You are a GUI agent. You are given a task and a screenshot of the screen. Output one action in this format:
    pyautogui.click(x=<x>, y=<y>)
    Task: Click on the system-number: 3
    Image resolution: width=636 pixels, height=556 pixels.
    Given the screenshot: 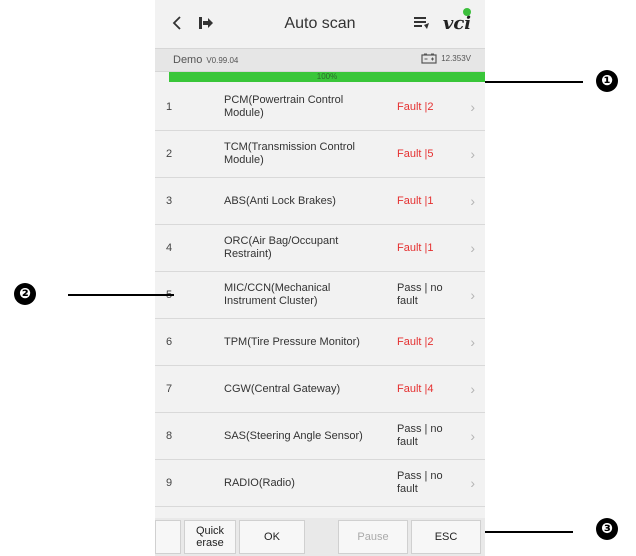 What is the action you would take?
    pyautogui.click(x=169, y=201)
    